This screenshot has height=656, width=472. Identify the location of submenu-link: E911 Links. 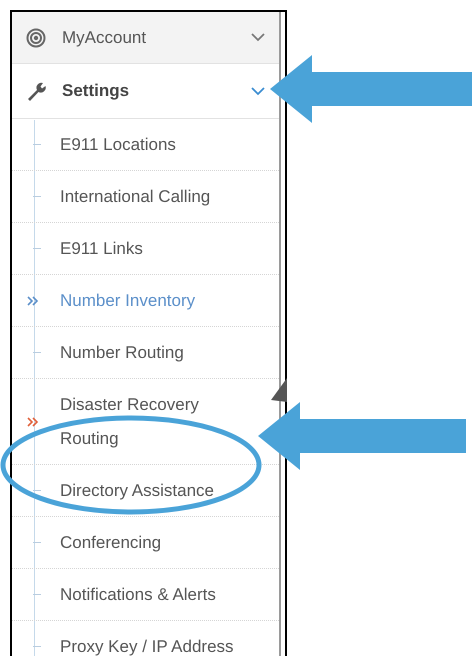
(101, 249).